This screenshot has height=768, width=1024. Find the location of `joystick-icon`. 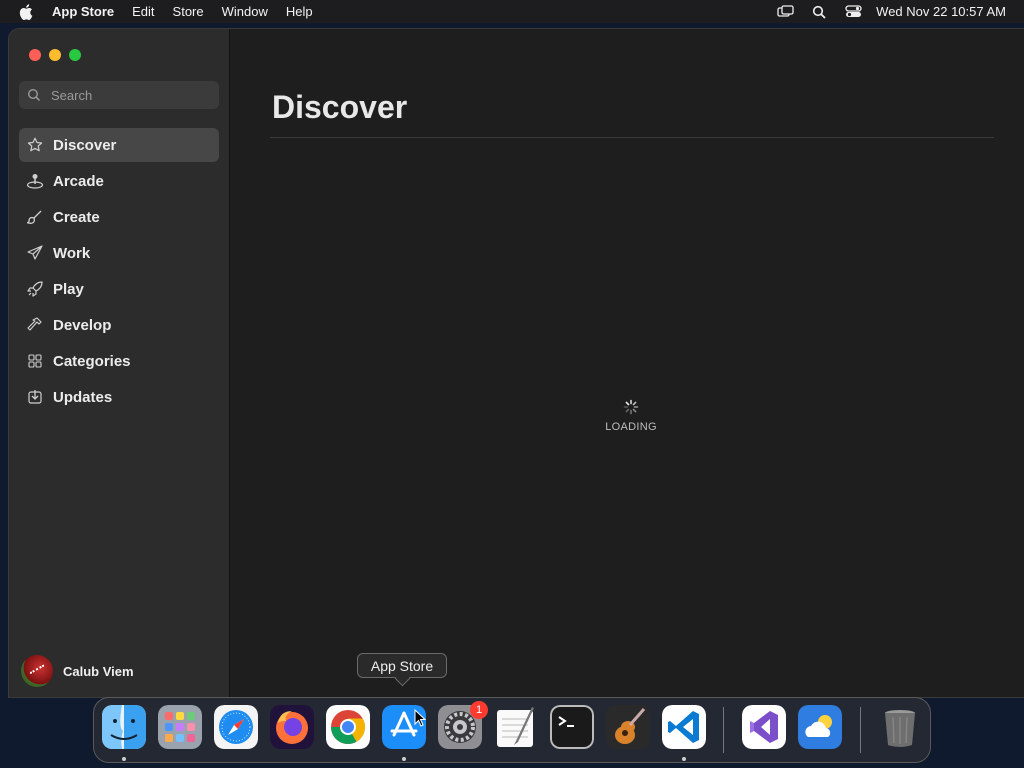

joystick-icon is located at coordinates (35, 181).